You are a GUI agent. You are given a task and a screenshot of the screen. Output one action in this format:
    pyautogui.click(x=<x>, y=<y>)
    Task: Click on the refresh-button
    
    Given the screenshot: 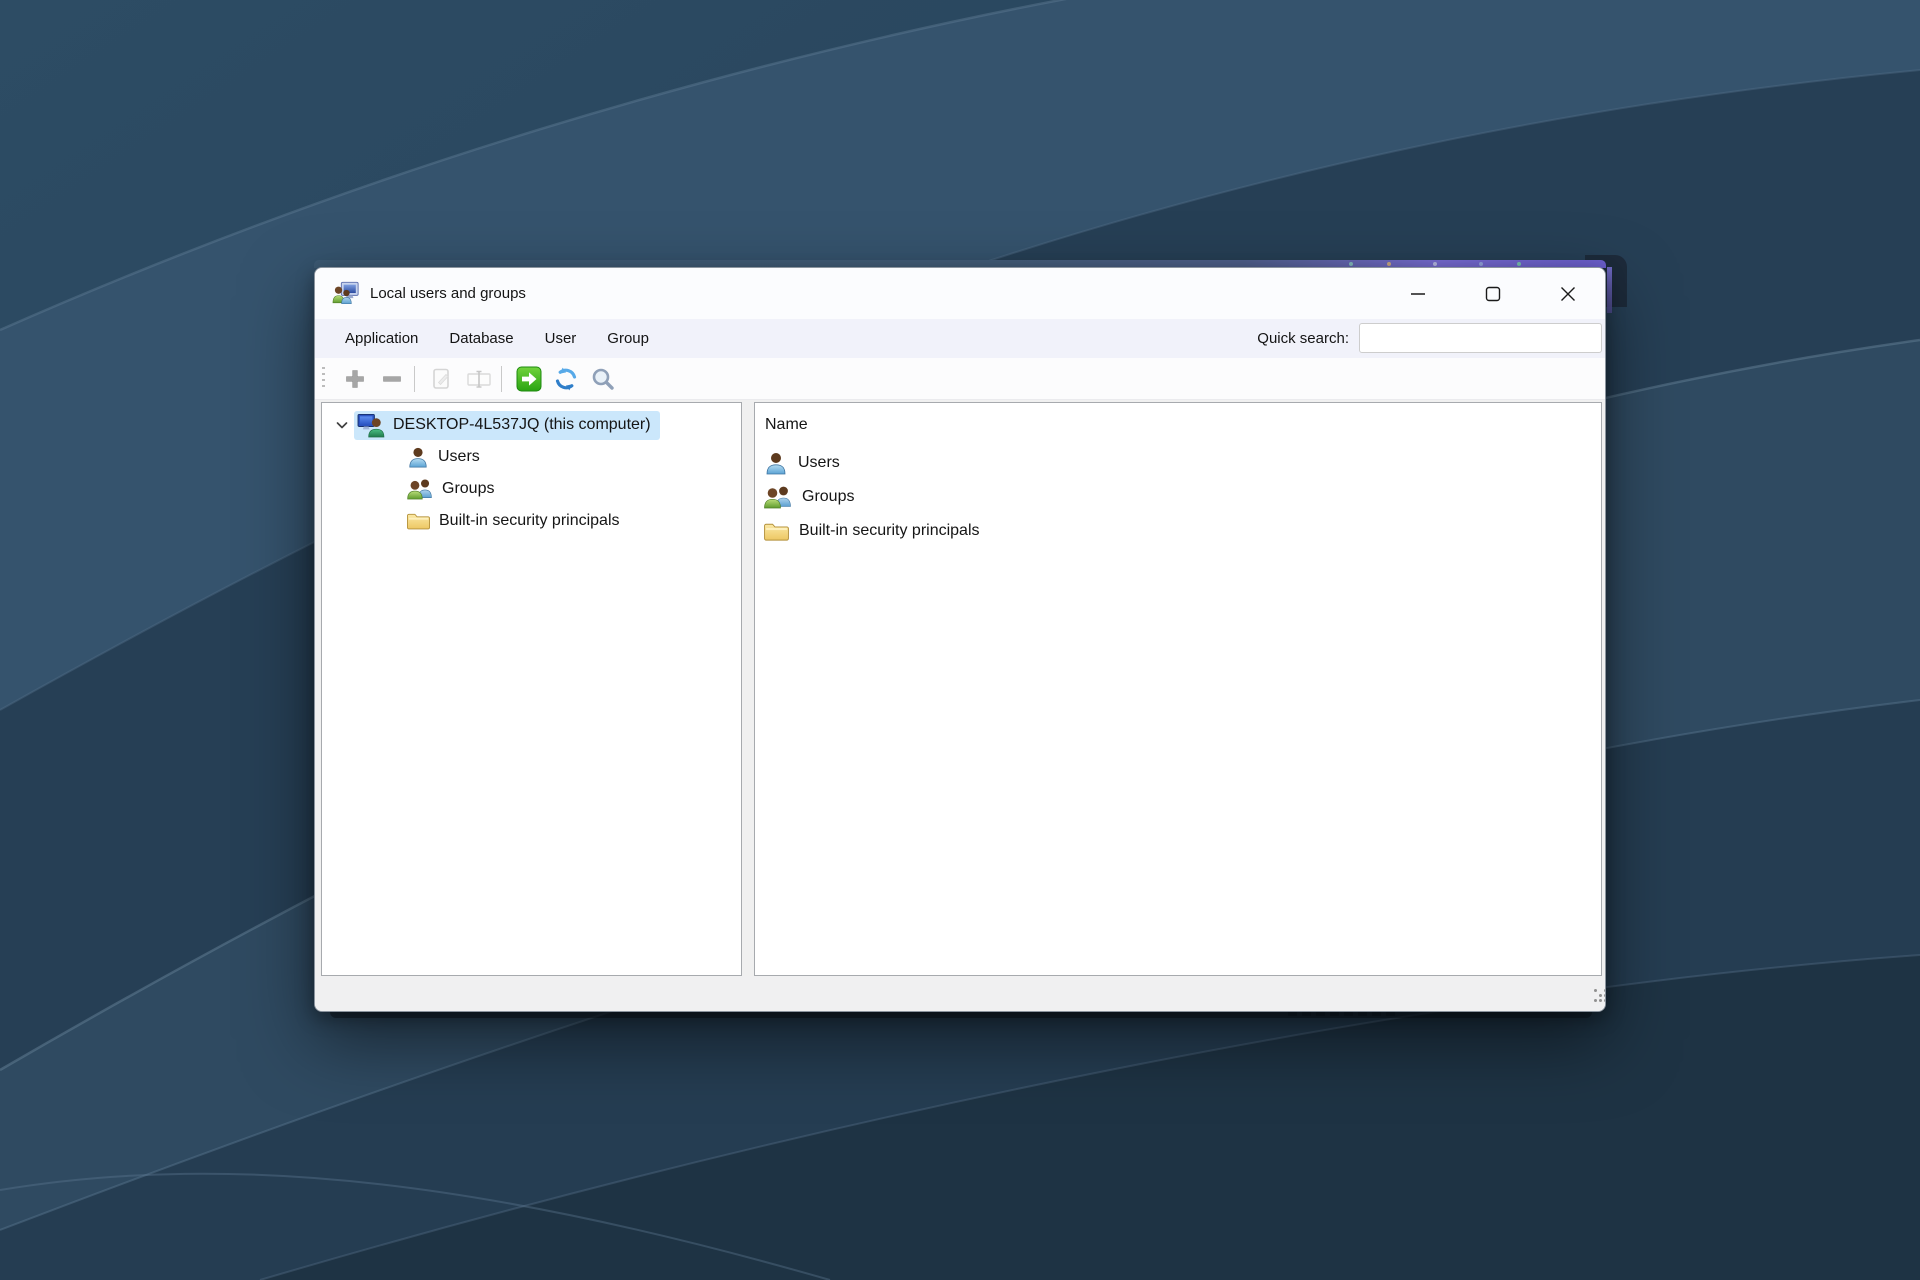 What is the action you would take?
    pyautogui.click(x=565, y=379)
    